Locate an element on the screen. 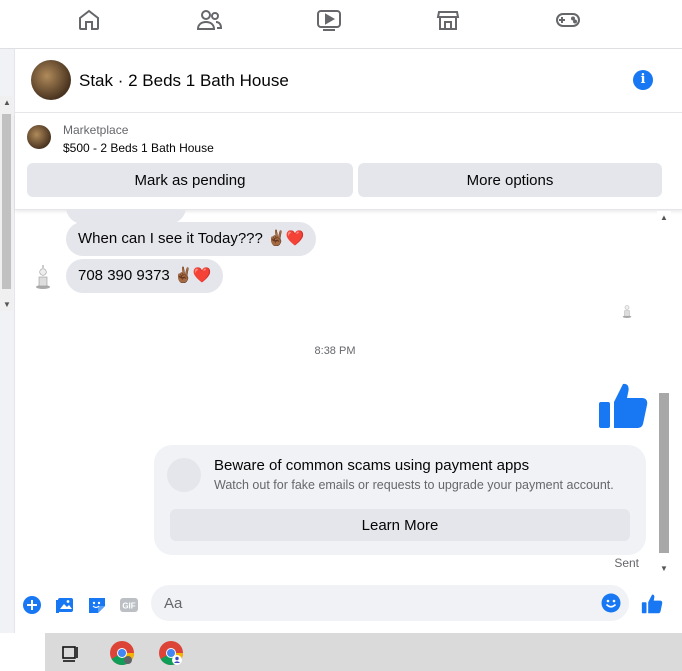 Image resolution: width=682 pixels, height=671 pixels. sender-avatar is located at coordinates (43, 276).